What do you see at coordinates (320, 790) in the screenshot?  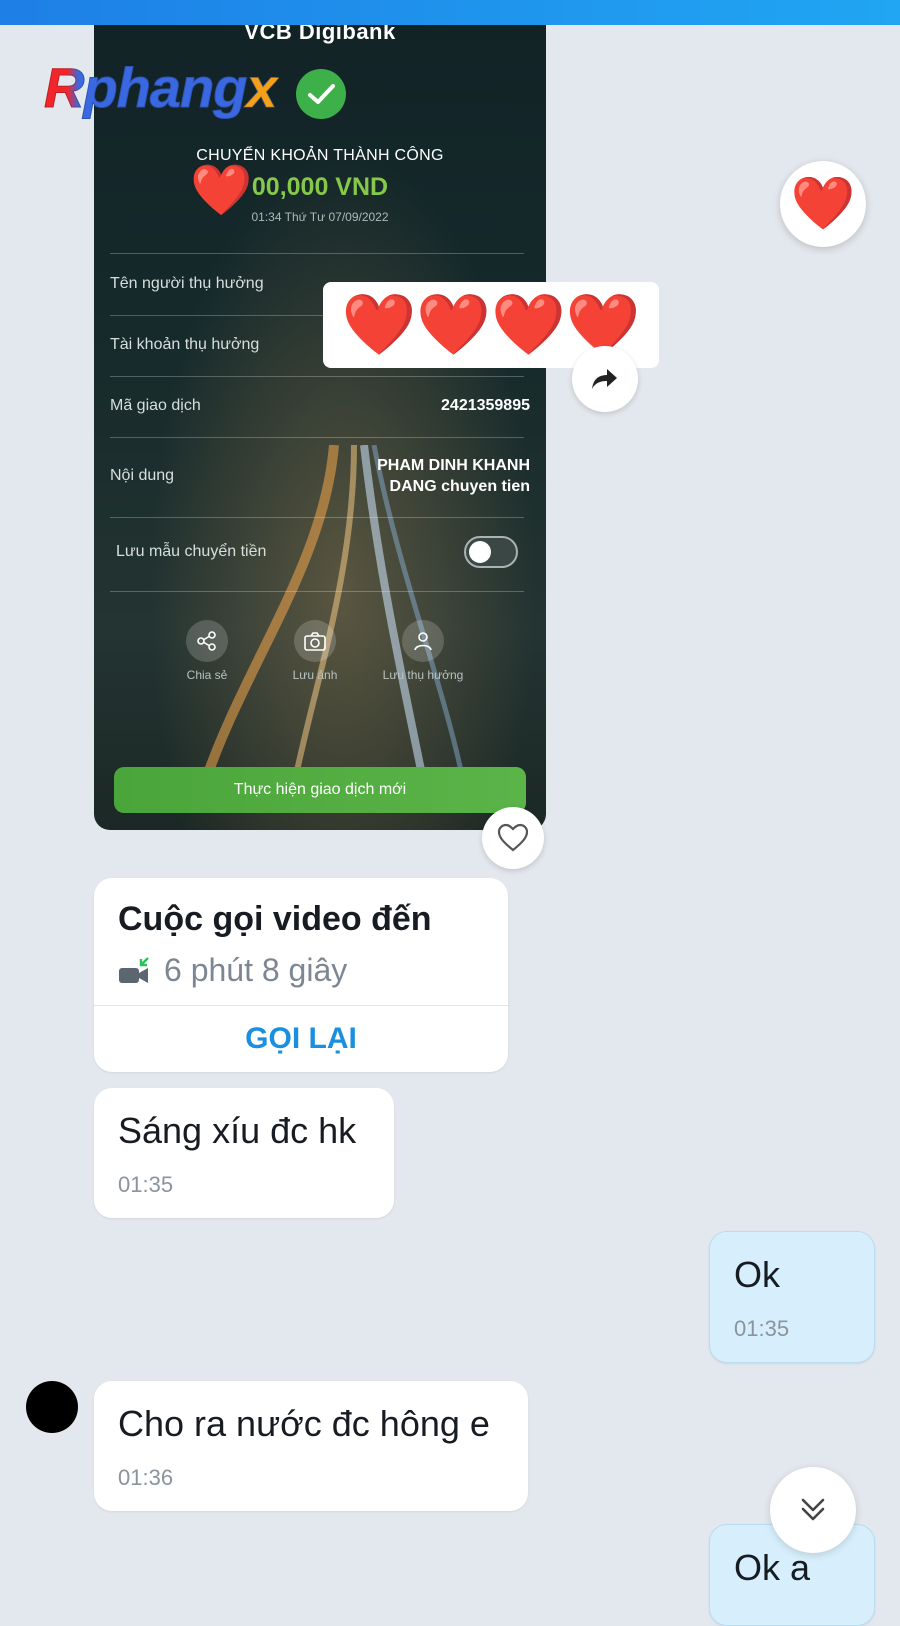 I see `new-transaction-button: Thực hiện giao dịch mới` at bounding box center [320, 790].